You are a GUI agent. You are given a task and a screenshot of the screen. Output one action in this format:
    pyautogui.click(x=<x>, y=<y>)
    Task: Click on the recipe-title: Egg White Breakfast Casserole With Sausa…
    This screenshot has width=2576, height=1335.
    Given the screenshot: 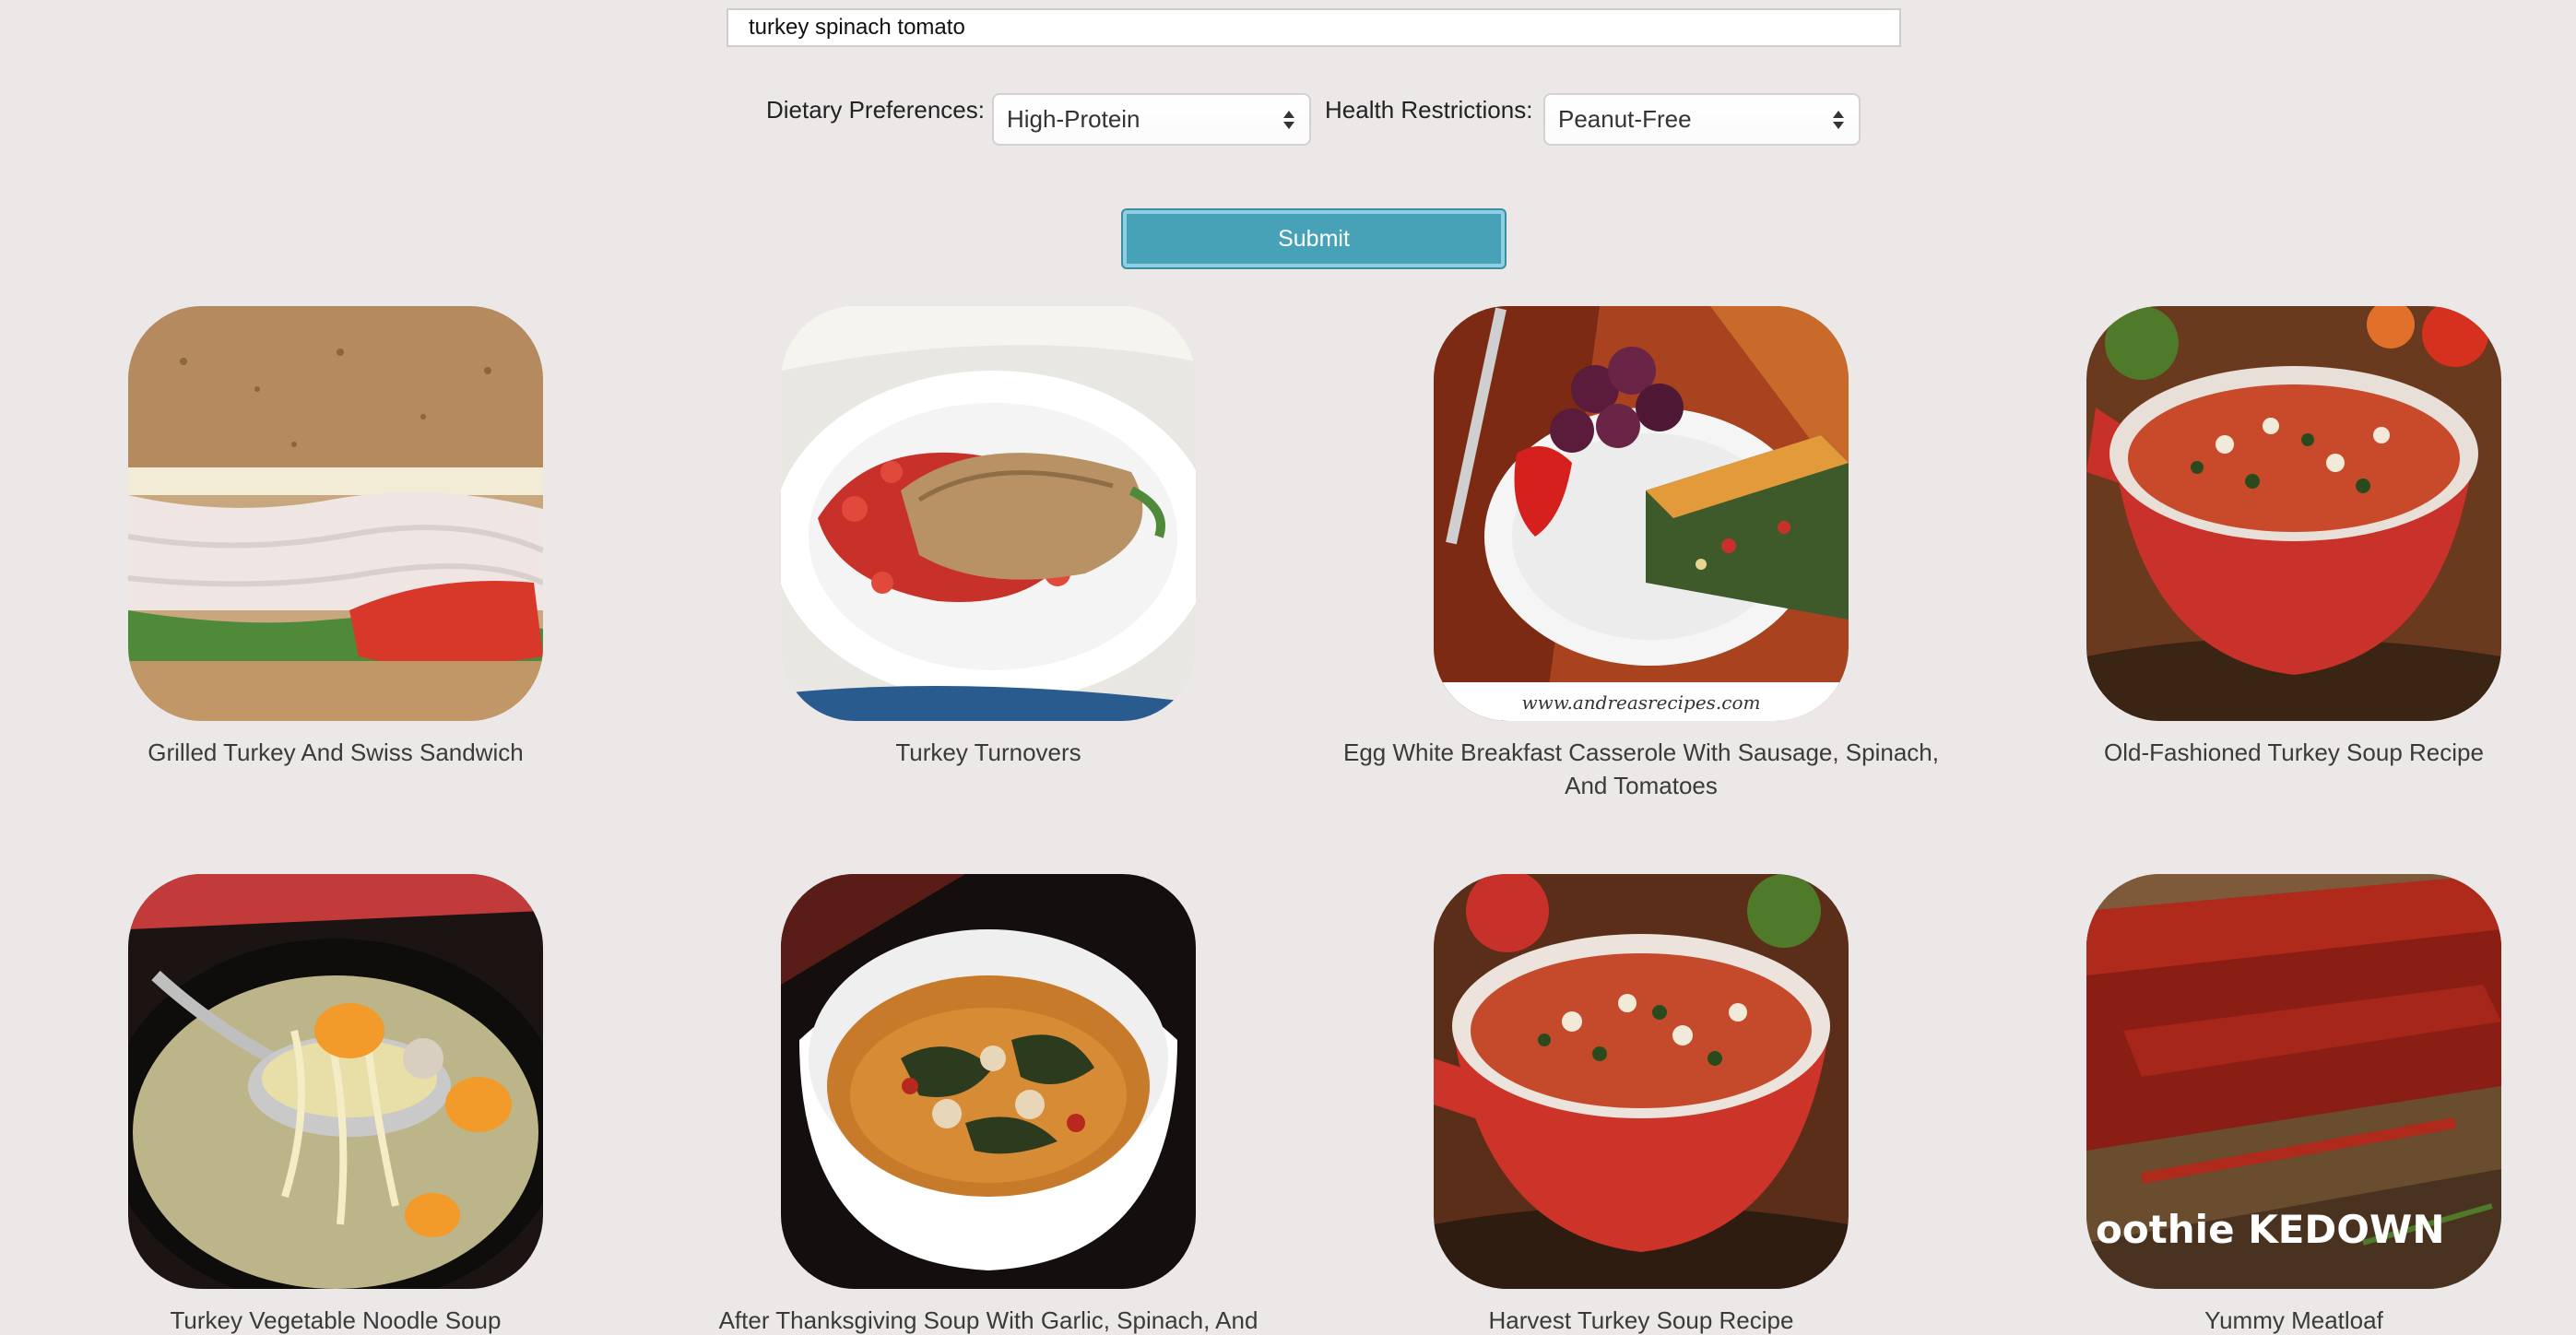 What is the action you would take?
    pyautogui.click(x=1641, y=769)
    